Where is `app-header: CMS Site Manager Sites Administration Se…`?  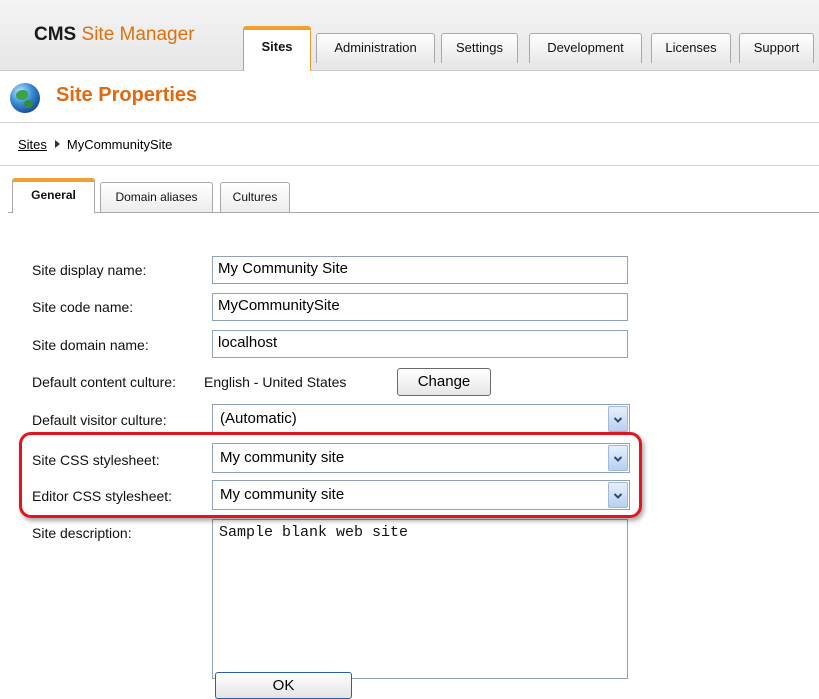
app-header: CMS Site Manager Sites Administration Se… is located at coordinates (409, 35).